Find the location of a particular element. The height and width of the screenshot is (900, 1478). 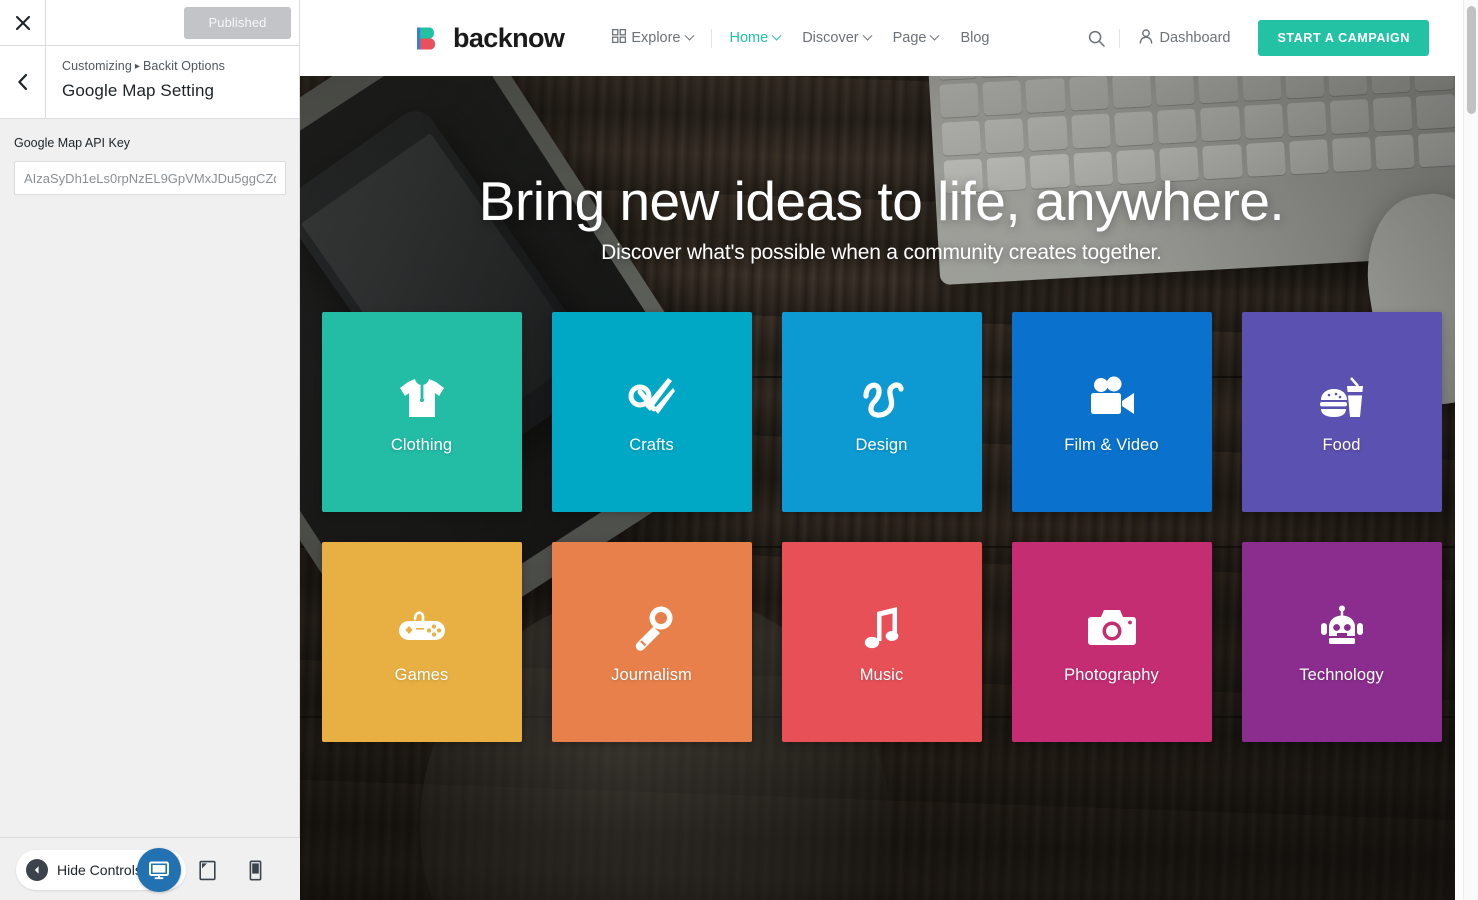

desktop-icon is located at coordinates (159, 870).